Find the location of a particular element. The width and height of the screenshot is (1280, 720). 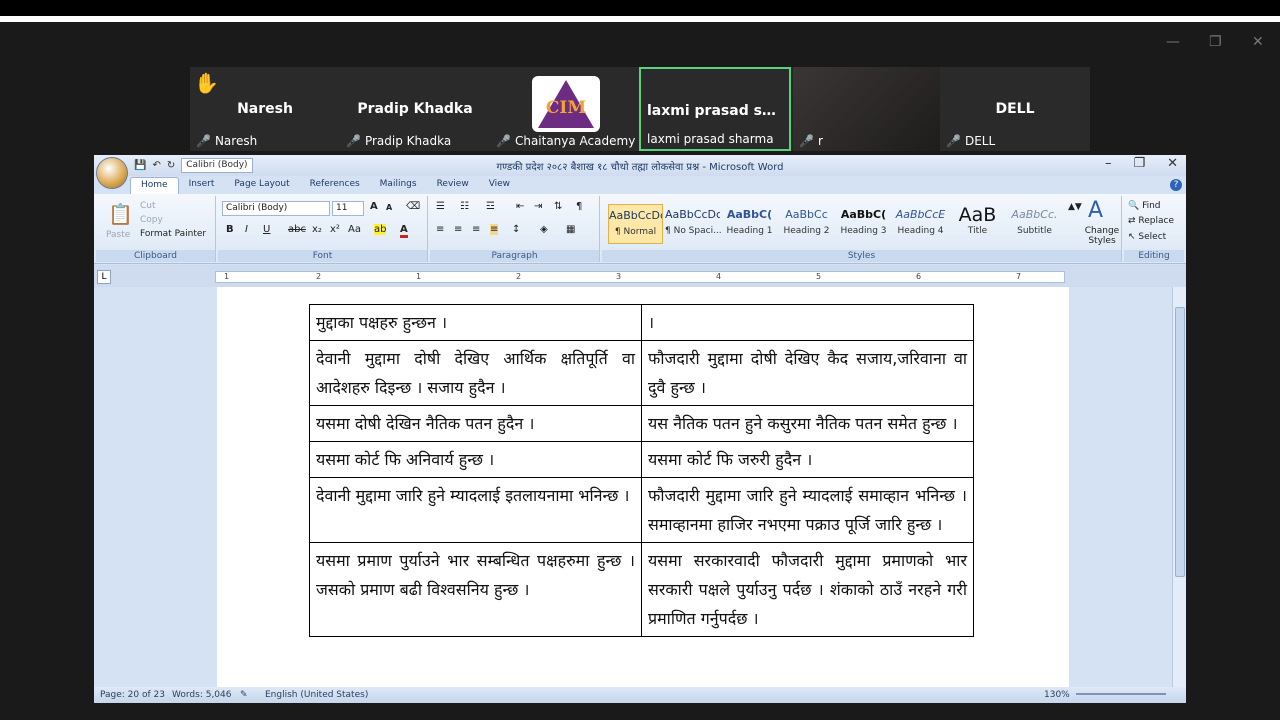

participant-tile-laxmi: laxmi prasad sh... laxmi prasad sharma is located at coordinates (715, 109).